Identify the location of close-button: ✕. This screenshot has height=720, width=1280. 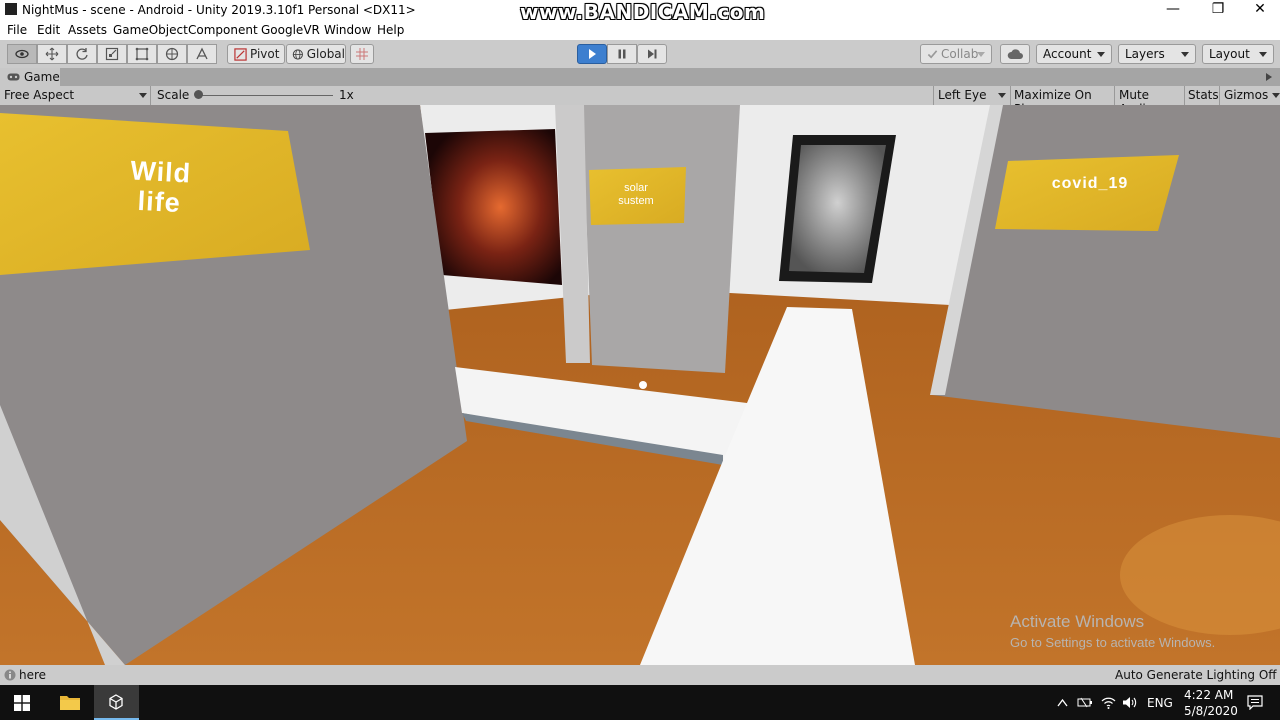
(1259, 10).